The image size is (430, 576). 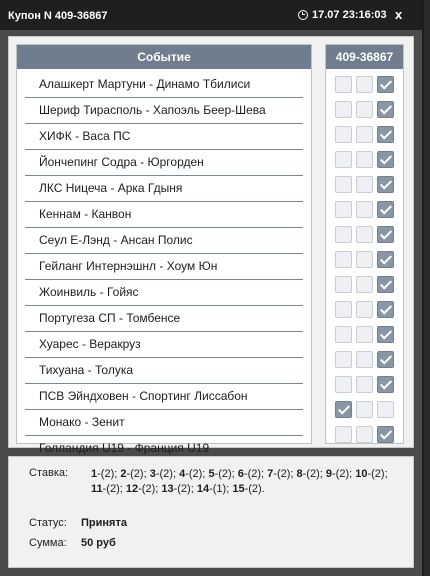 I want to click on event-row: ЛКС Ницеча - Арка Гдыня, so click(x=164, y=189).